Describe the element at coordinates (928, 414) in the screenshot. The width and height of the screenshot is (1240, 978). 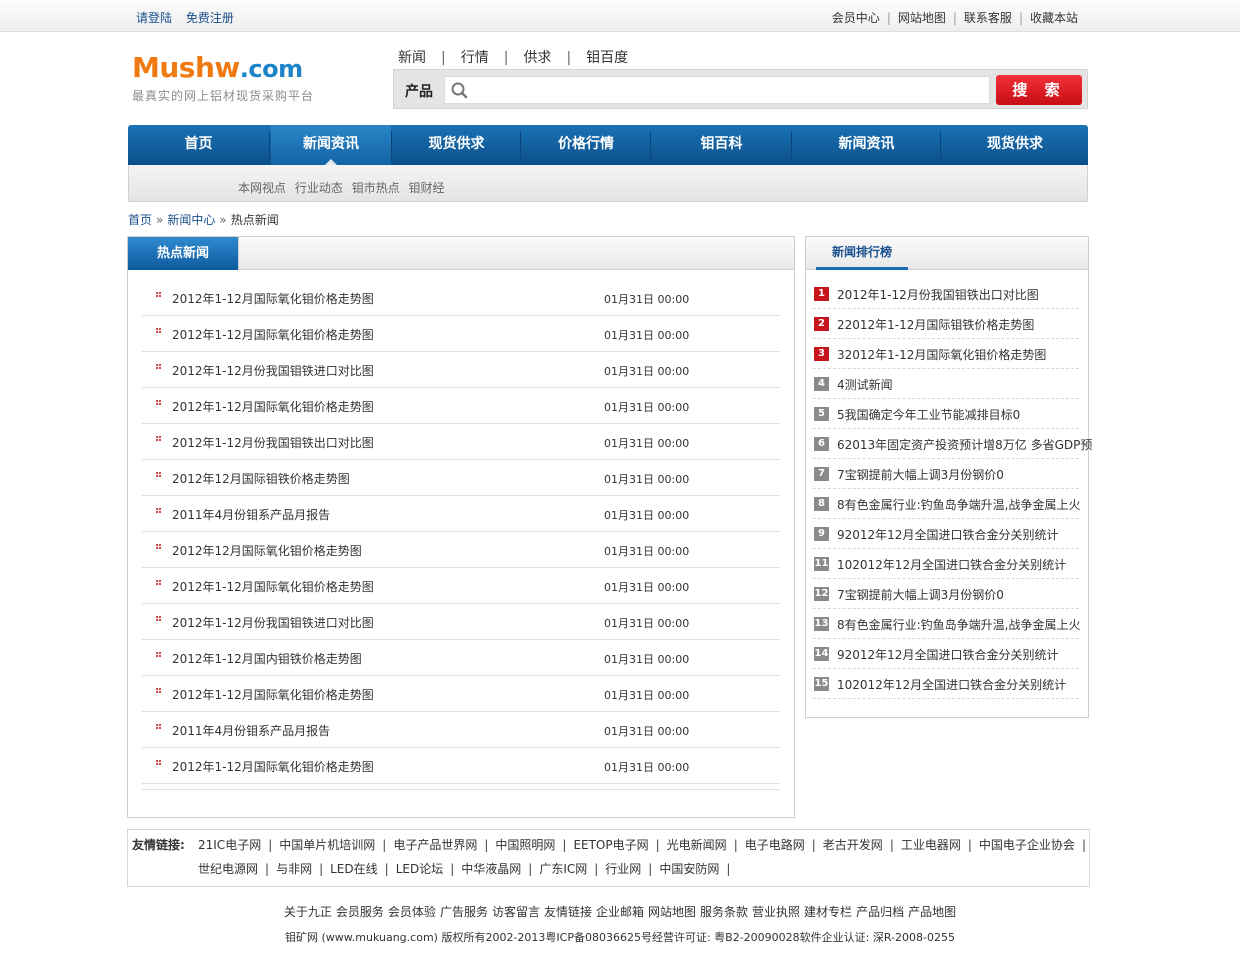
I see `ranking-title: 5我国确定今年工业节能减排目标0` at that location.